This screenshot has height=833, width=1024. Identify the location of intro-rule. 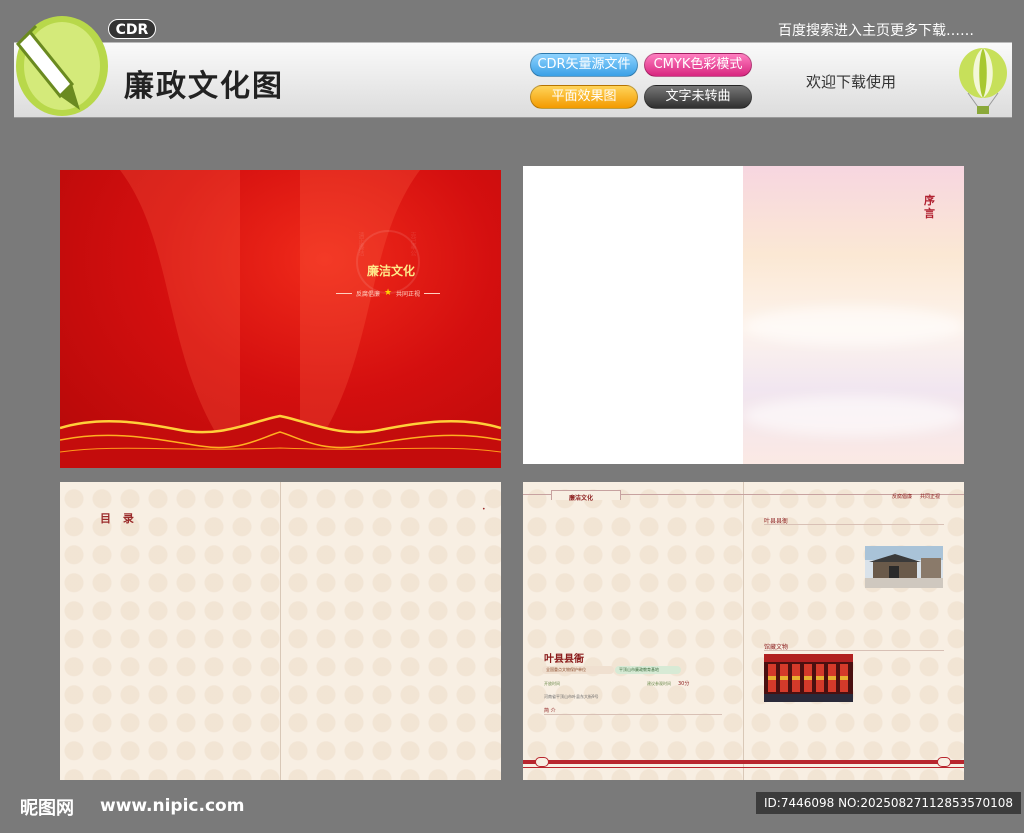
(633, 714).